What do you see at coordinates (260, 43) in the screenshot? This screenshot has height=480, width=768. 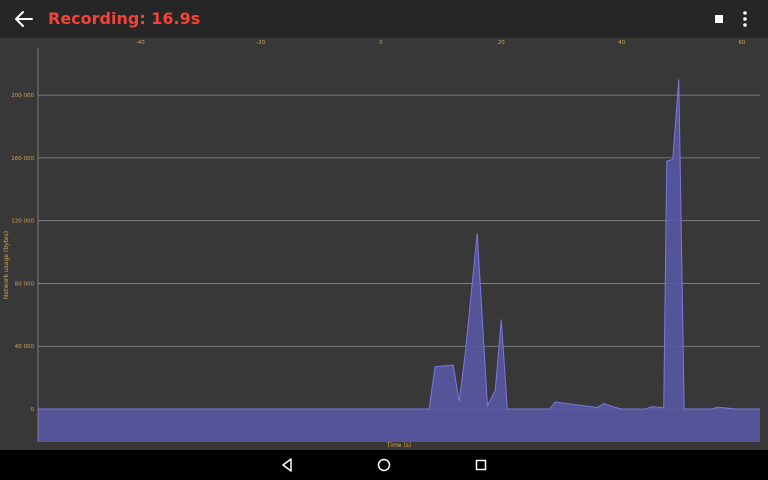 I see `x-tick-label: -20` at bounding box center [260, 43].